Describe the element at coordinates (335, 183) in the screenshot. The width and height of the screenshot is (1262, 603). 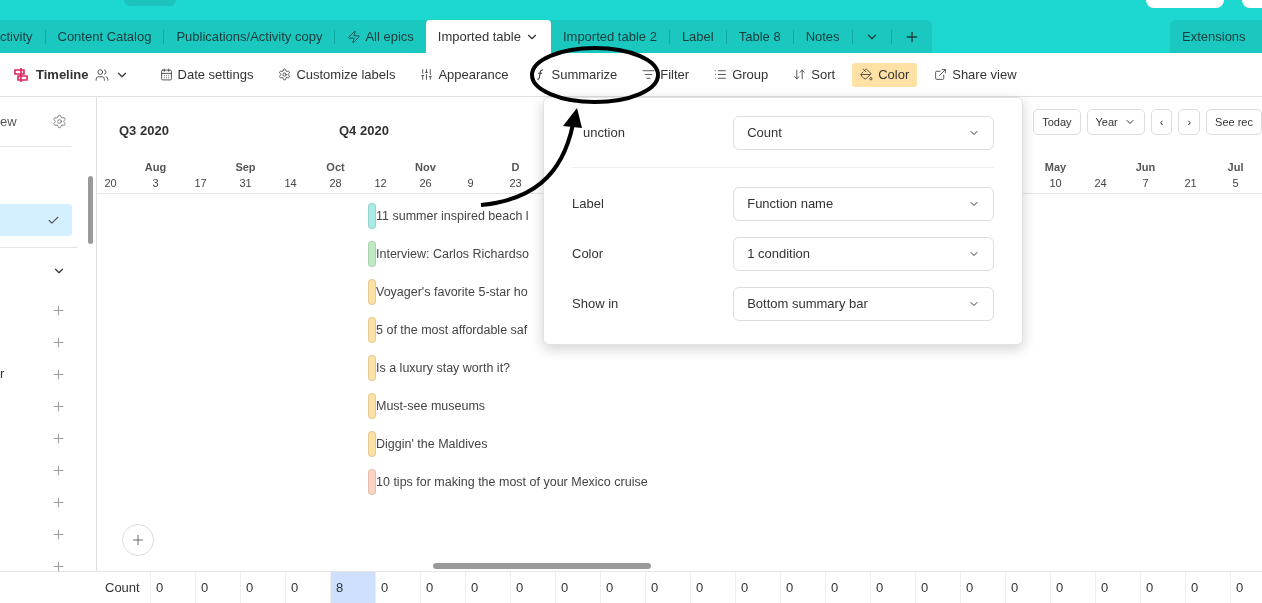
I see `day-label: 28` at that location.